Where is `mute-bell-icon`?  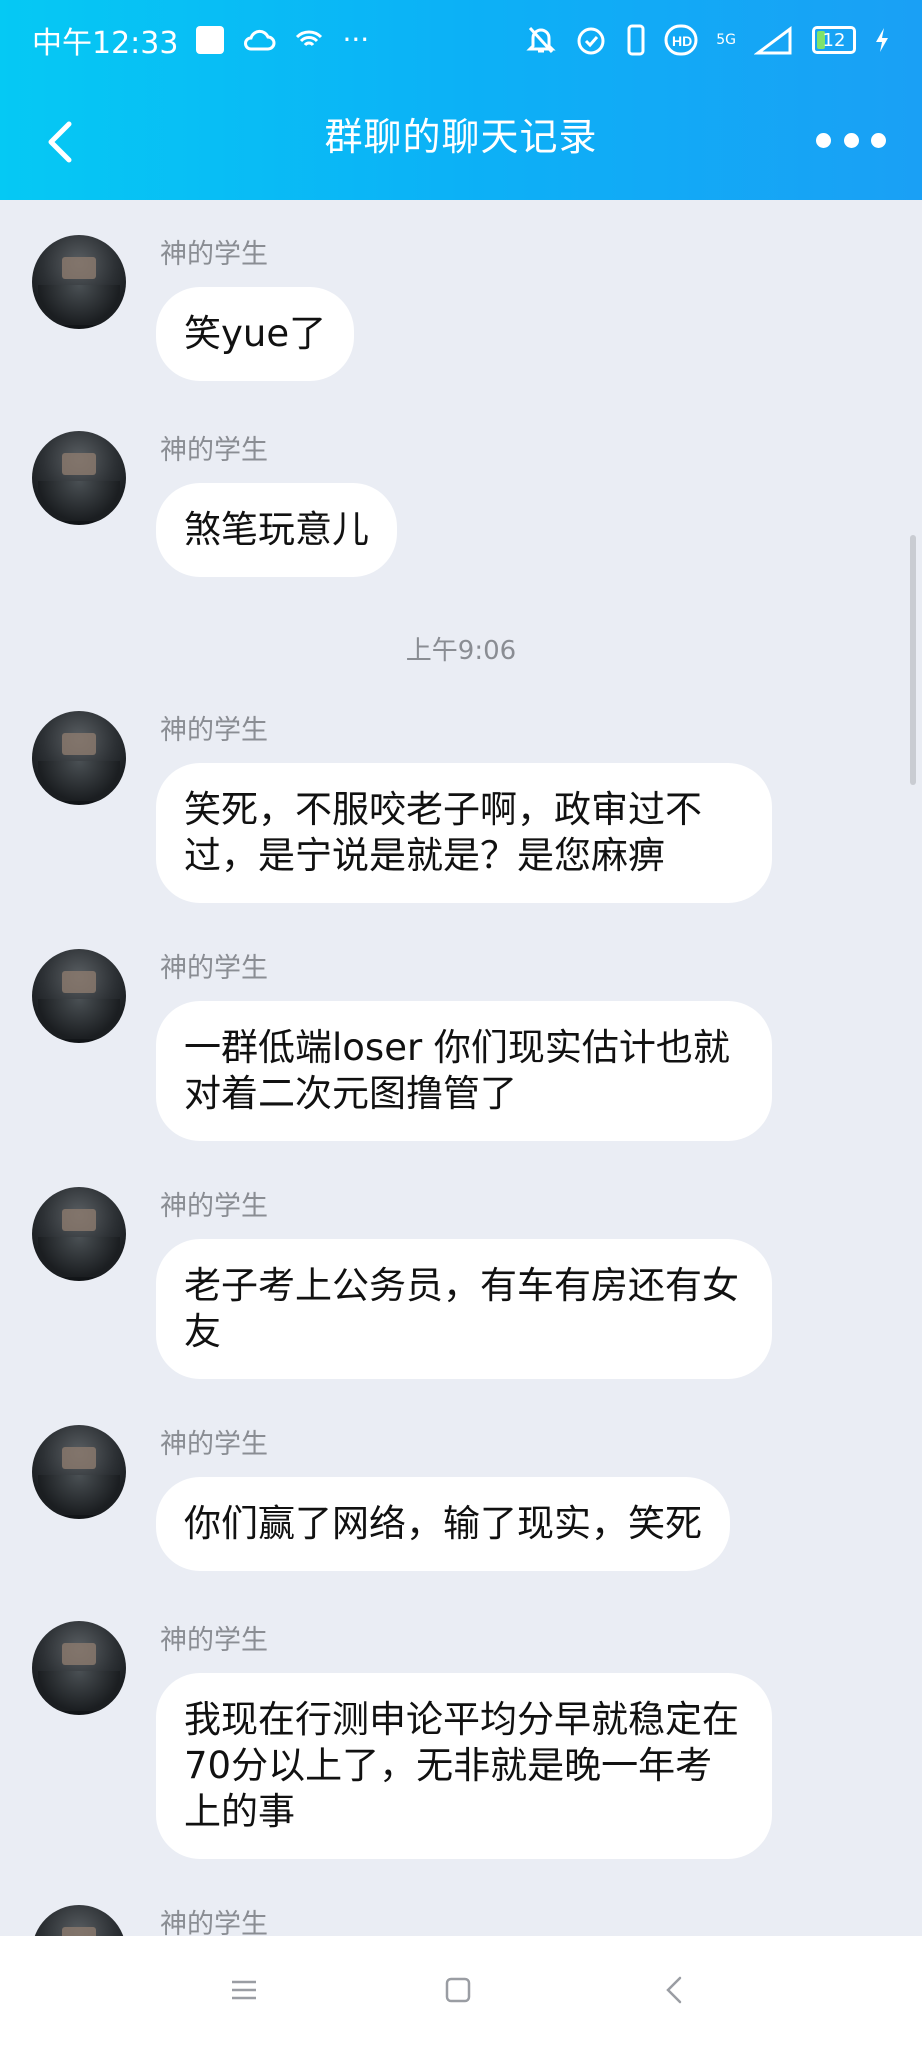
mute-bell-icon is located at coordinates (541, 40).